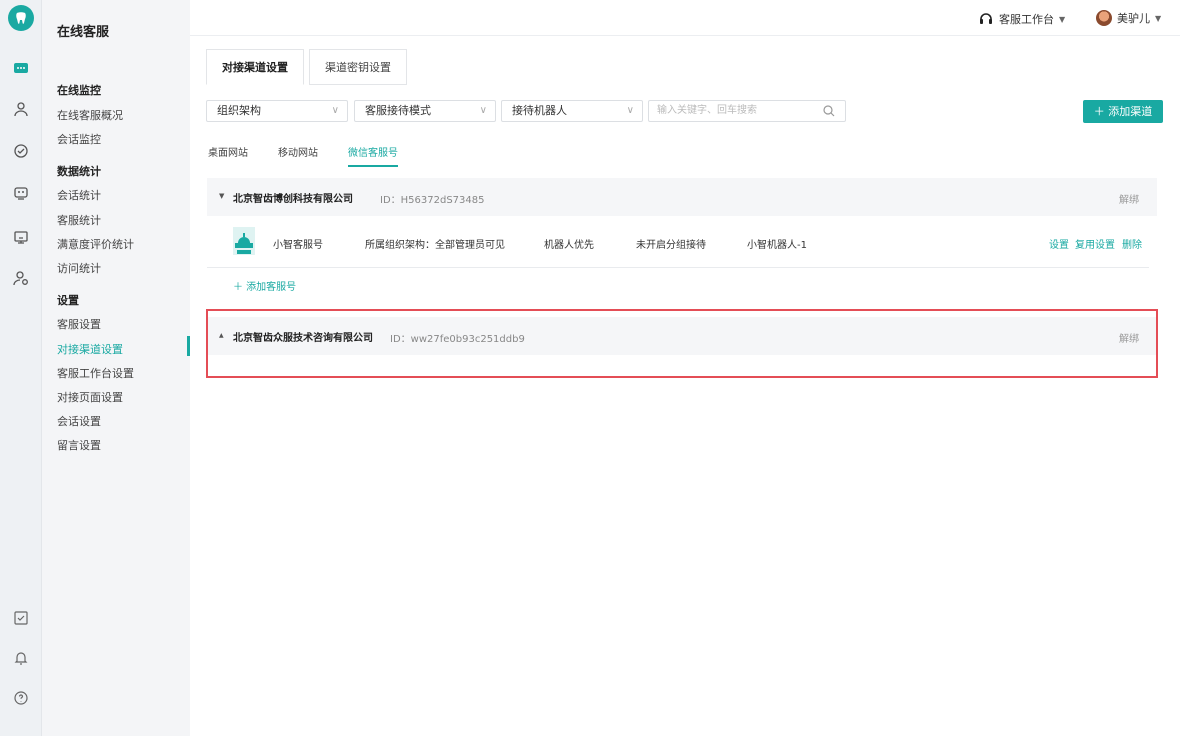  What do you see at coordinates (123, 349) in the screenshot?
I see `sidebar-item-channel-settings: 对接渠道设置` at bounding box center [123, 349].